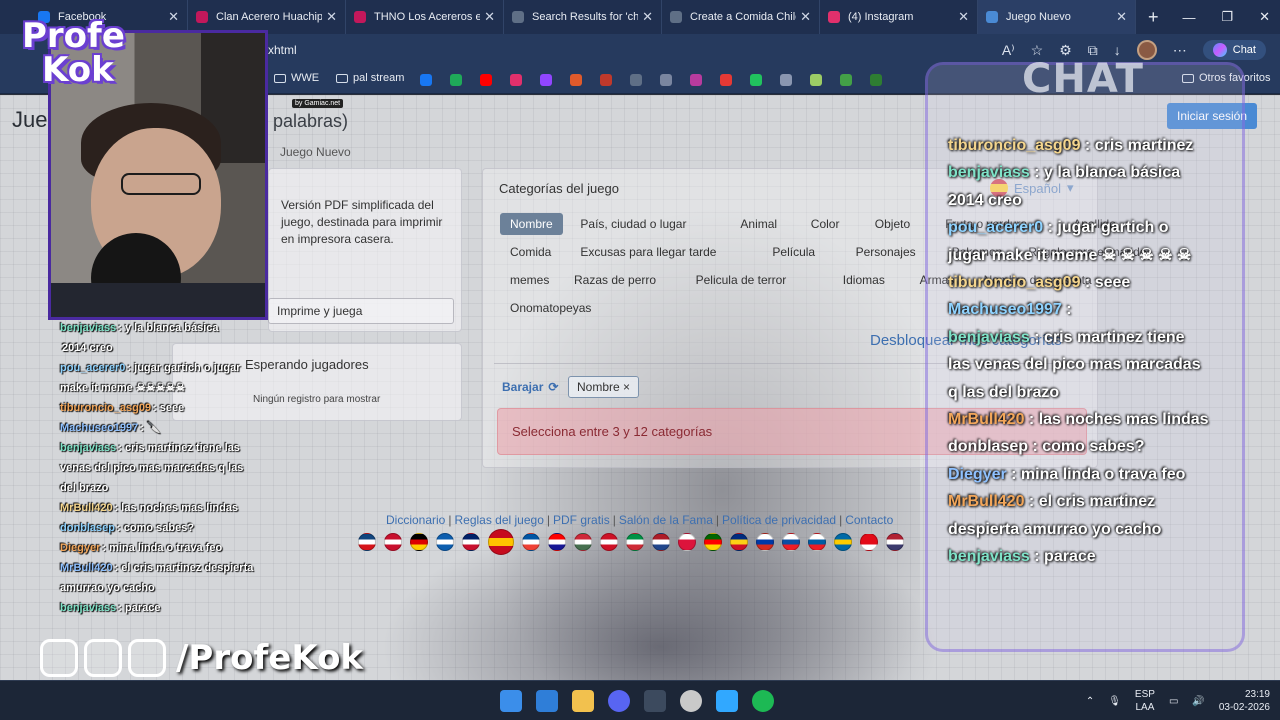 Image resolution: width=1280 pixels, height=720 pixels. What do you see at coordinates (529, 280) in the screenshot?
I see `category-chip: memes` at bounding box center [529, 280].